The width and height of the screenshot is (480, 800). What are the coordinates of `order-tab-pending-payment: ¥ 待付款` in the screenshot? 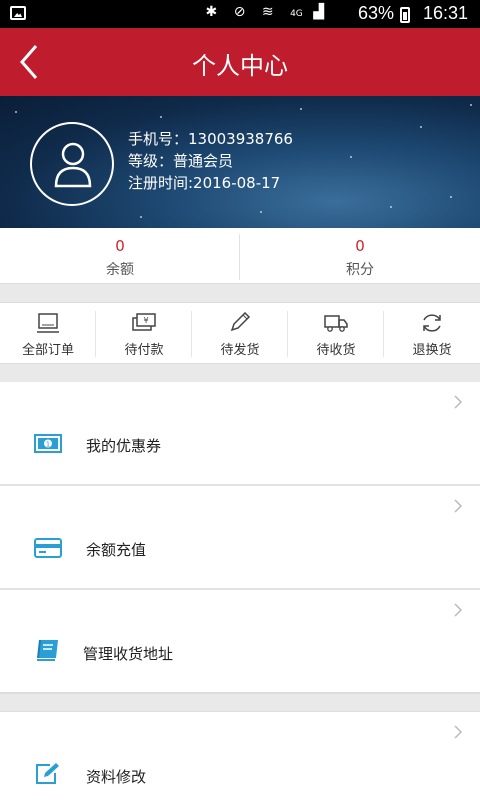 It's located at (144, 334).